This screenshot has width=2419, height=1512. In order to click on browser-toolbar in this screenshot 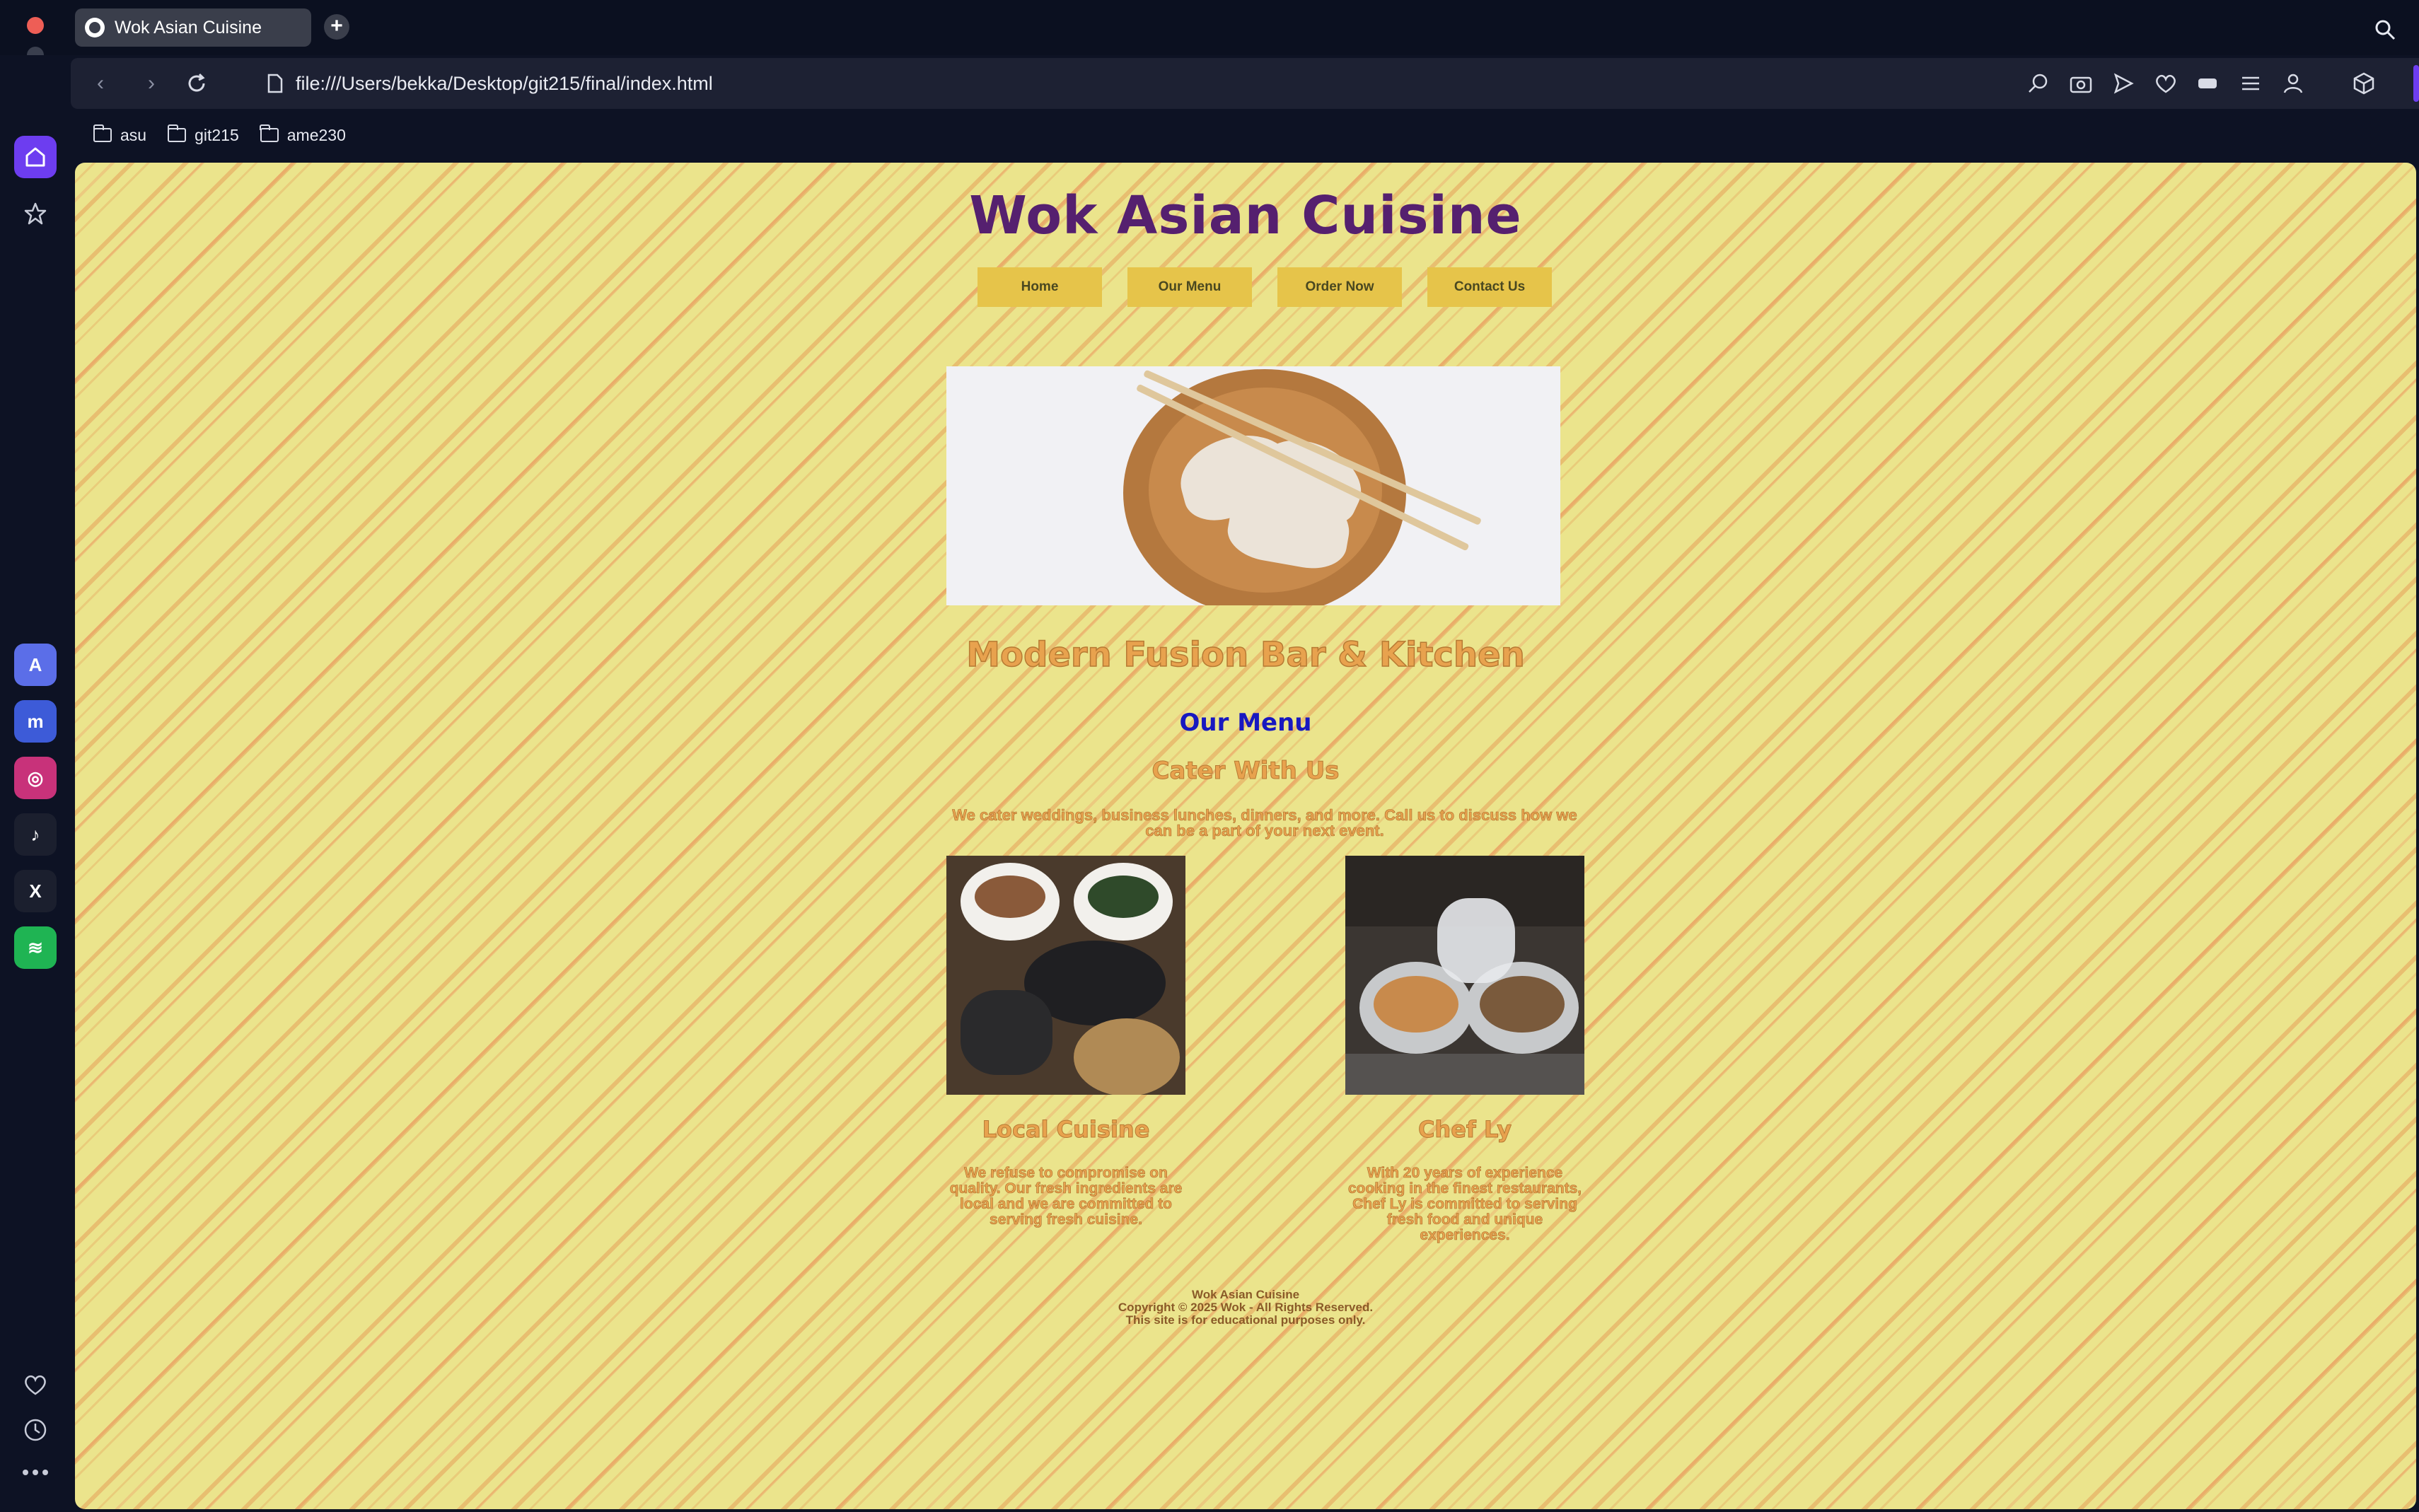, I will do `click(2202, 83)`.